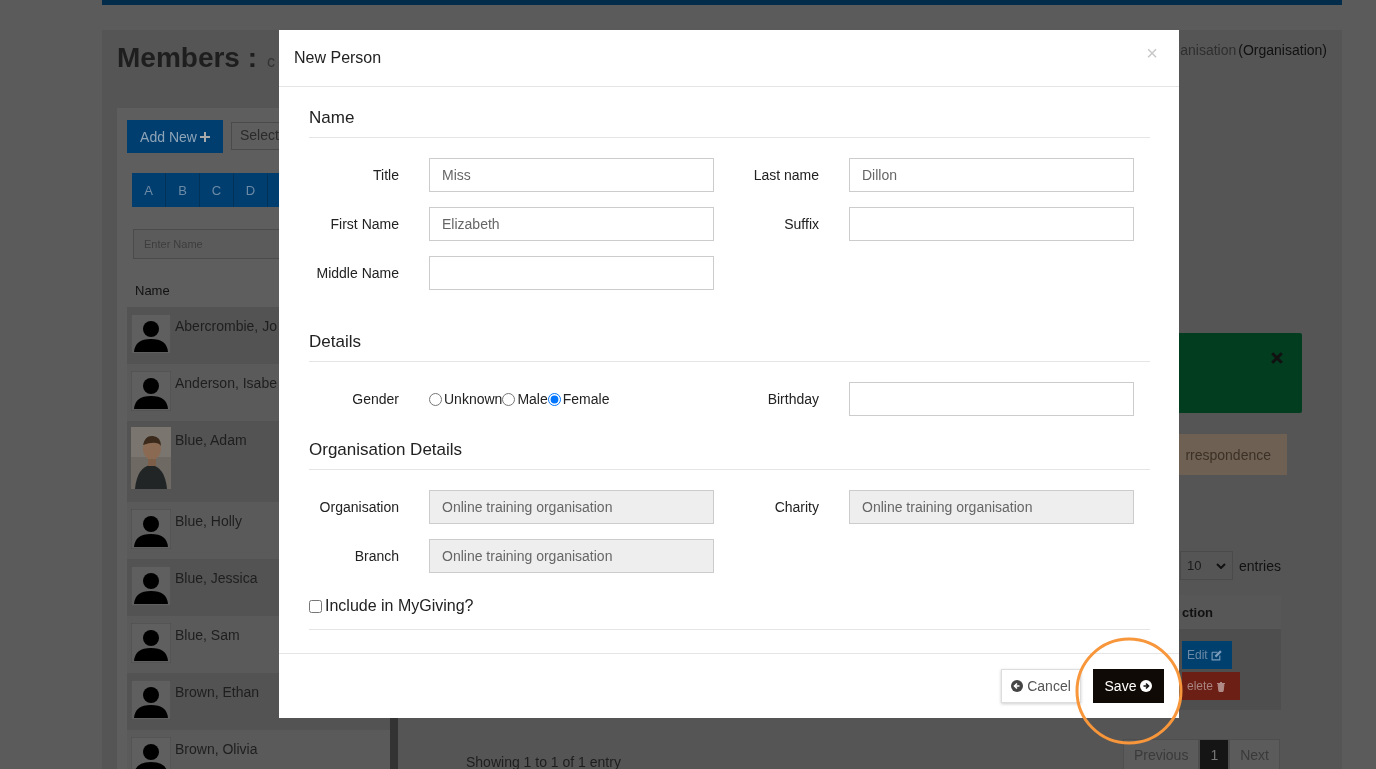  Describe the element at coordinates (226, 382) in the screenshot. I see `member-name: Anderson, Isabe` at that location.